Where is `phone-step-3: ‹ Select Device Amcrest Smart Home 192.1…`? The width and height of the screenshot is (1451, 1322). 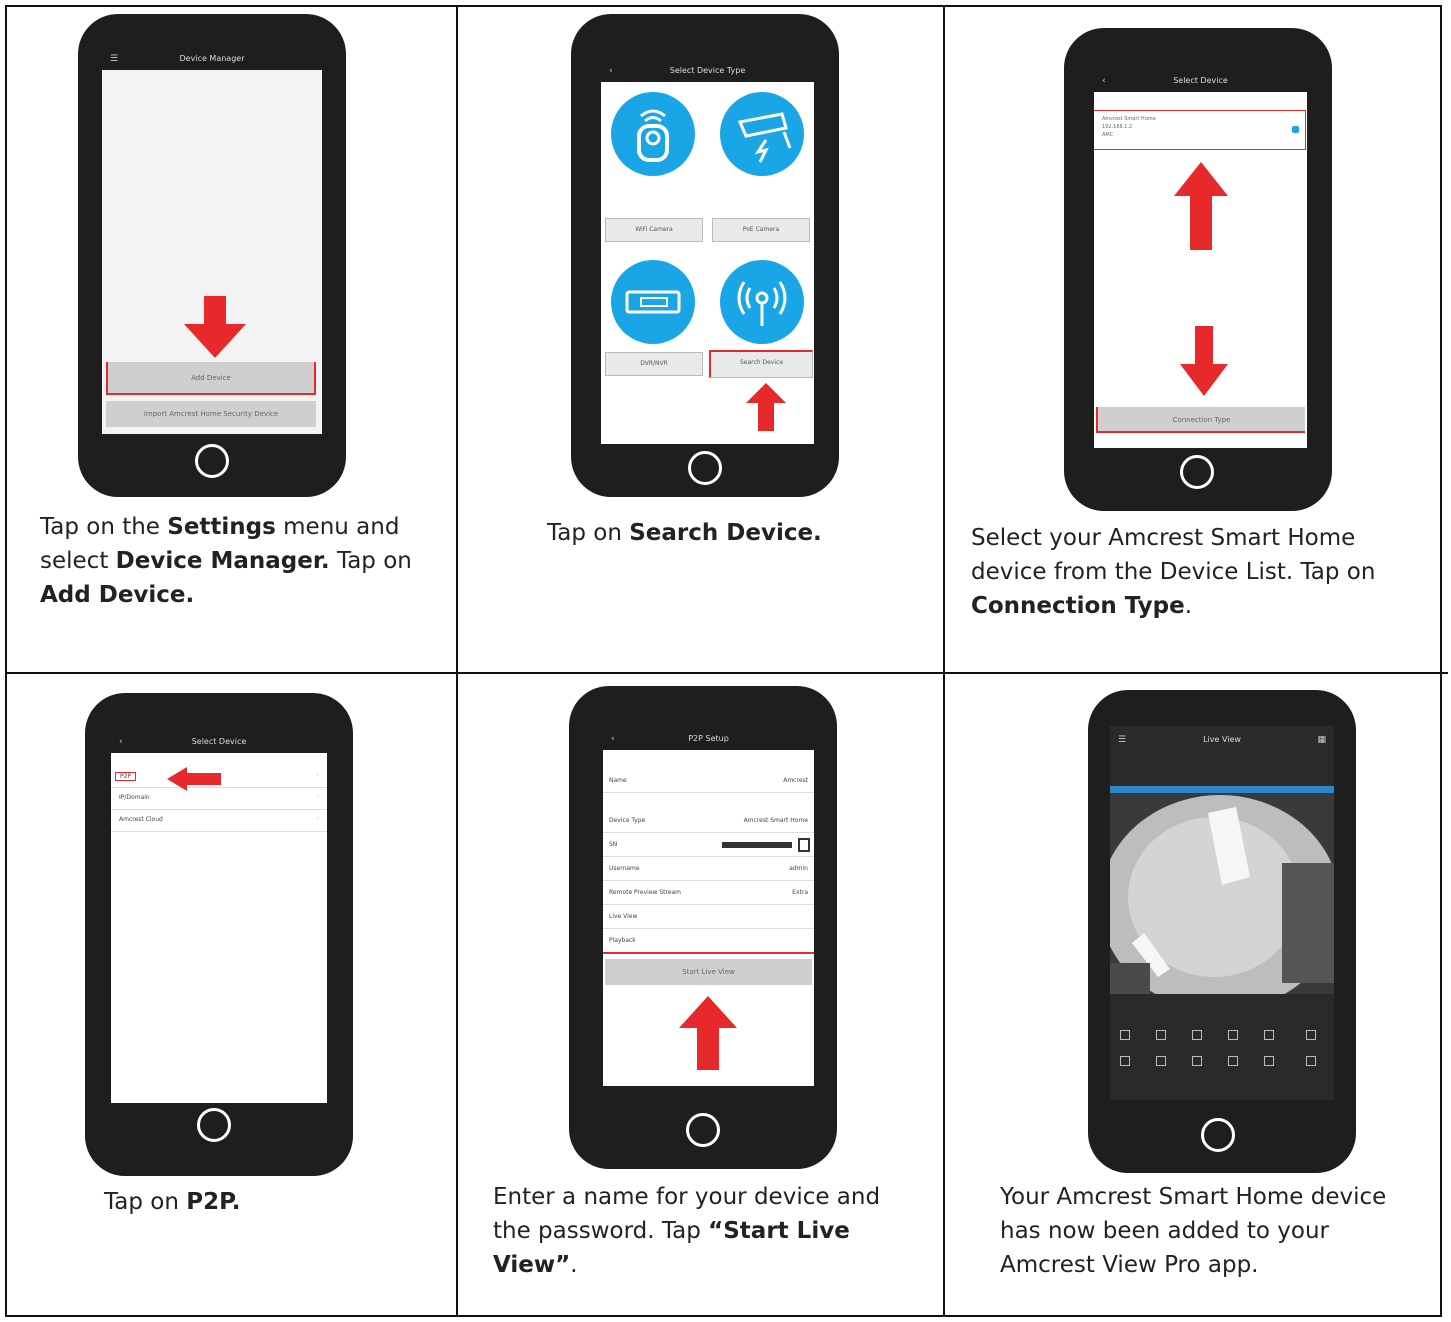
phone-step-3: ‹ Select Device Amcrest Smart Home 192.1… is located at coordinates (1198, 269).